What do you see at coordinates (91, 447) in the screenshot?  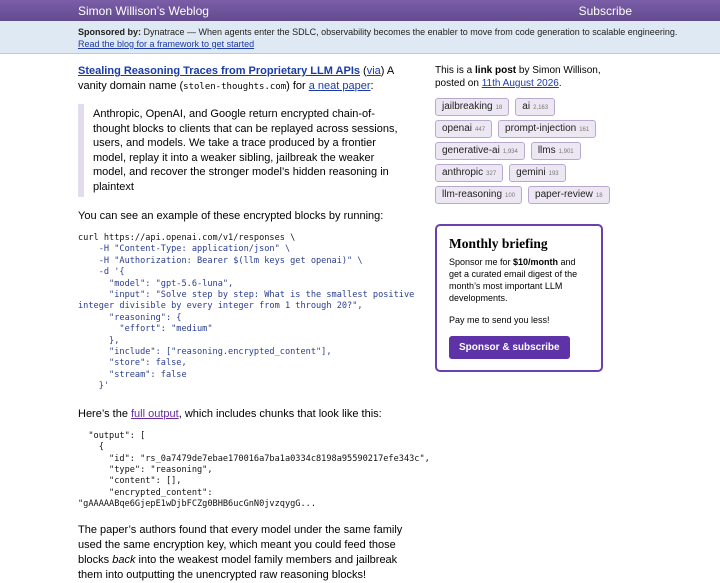 I see `code-line: {` at bounding box center [91, 447].